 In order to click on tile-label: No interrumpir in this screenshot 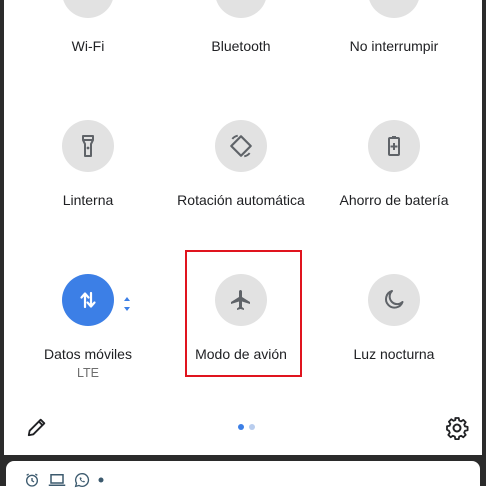, I will do `click(394, 46)`.